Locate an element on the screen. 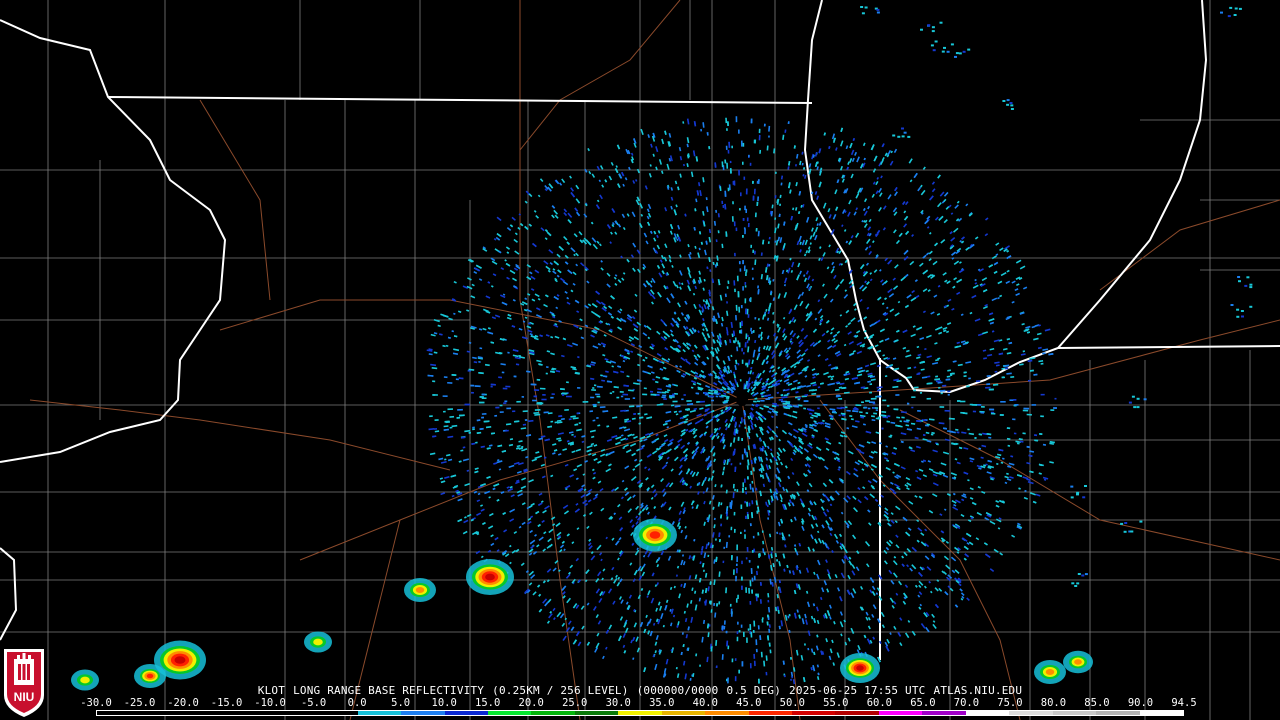  scale-label: -5.0 is located at coordinates (313, 703).